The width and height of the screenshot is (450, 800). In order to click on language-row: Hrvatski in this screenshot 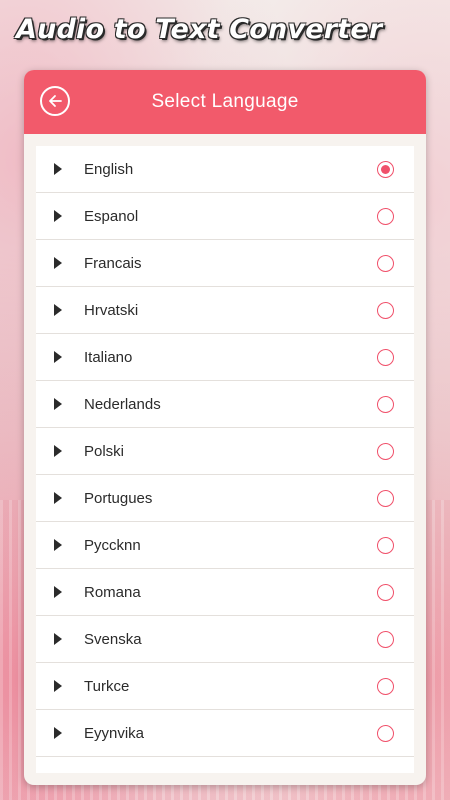, I will do `click(225, 310)`.